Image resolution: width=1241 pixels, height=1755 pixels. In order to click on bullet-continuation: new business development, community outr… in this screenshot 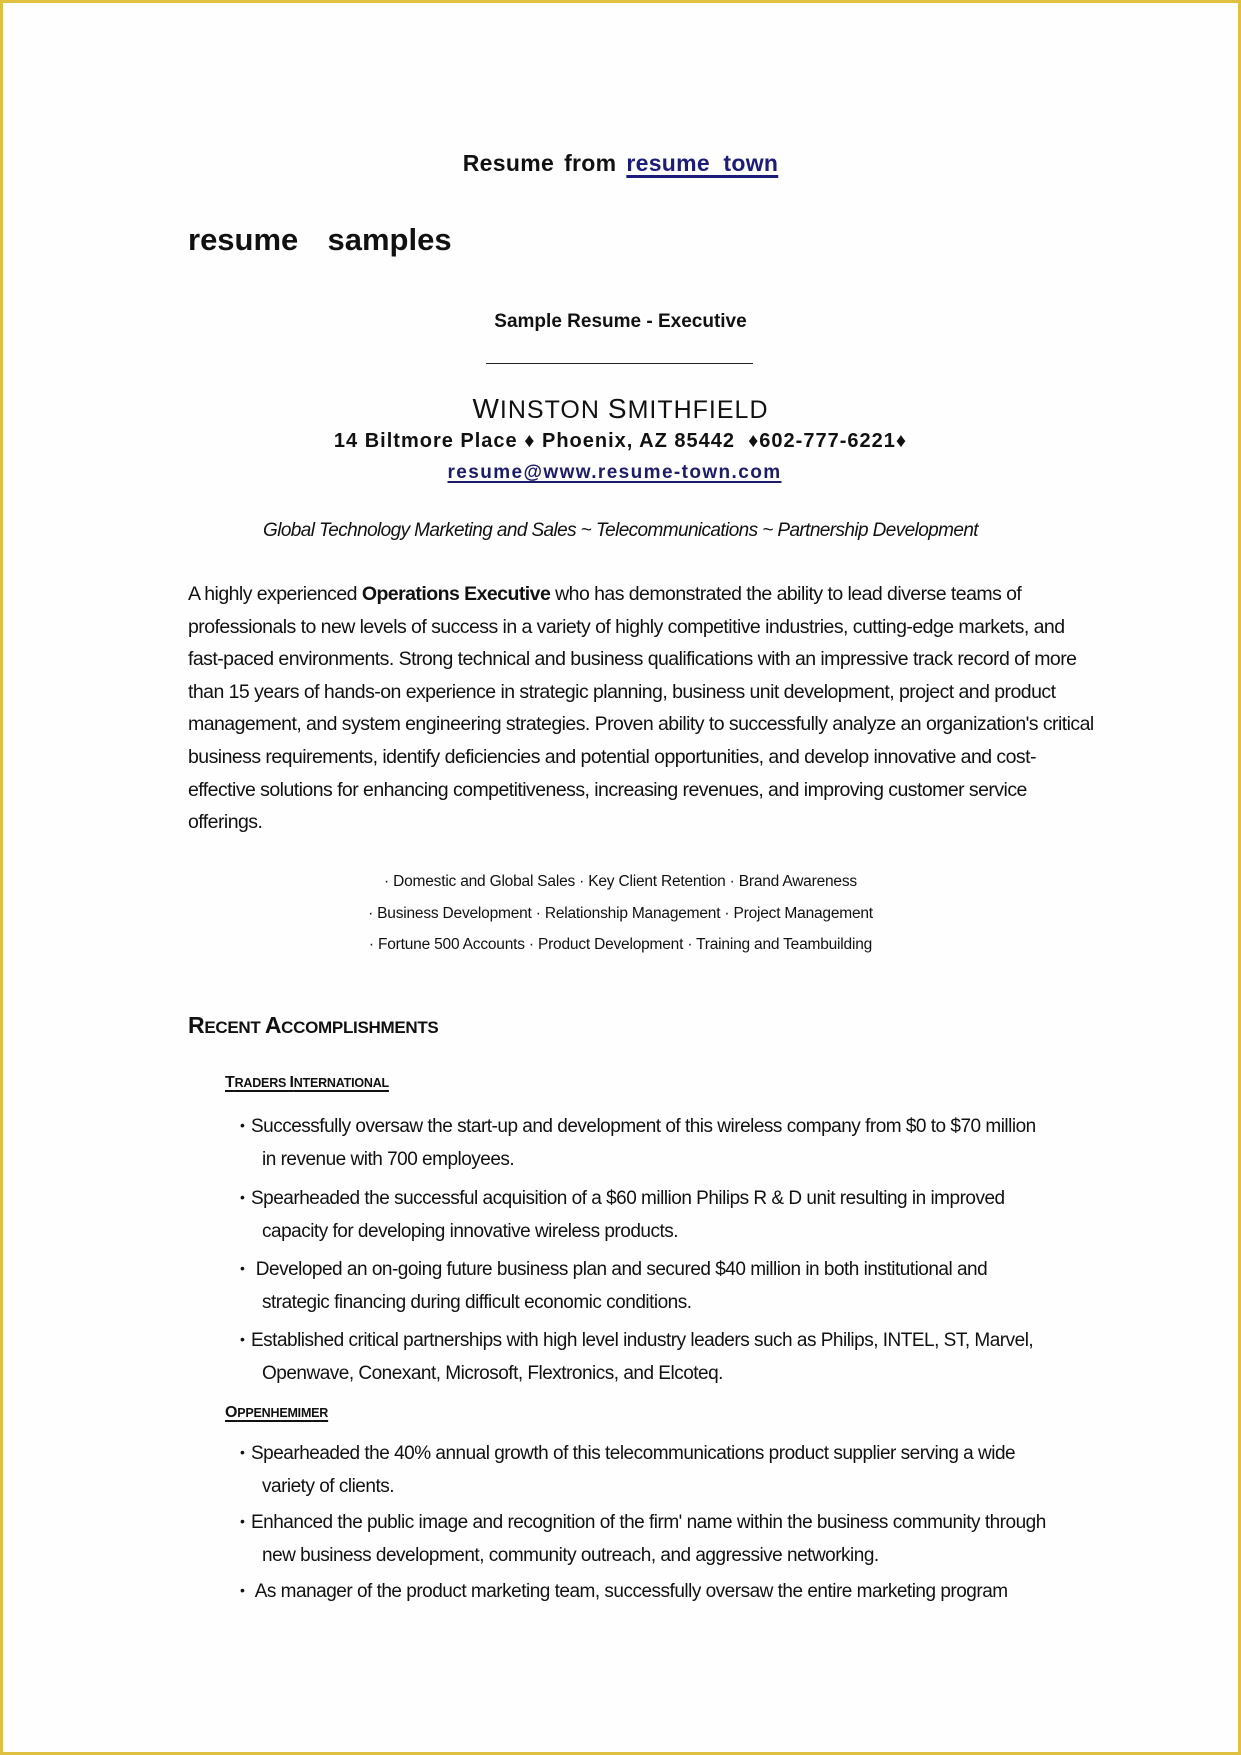, I will do `click(570, 1555)`.